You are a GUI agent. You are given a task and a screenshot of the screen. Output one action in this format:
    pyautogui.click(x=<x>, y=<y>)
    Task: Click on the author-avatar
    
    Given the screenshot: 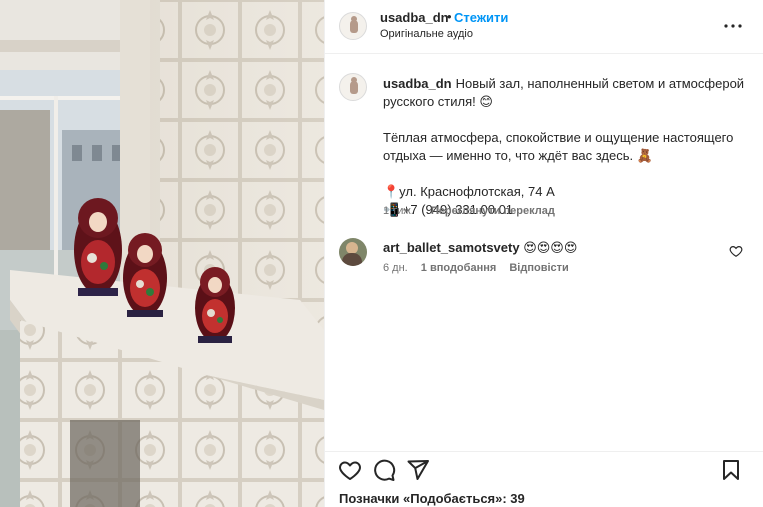 What is the action you would take?
    pyautogui.click(x=353, y=26)
    